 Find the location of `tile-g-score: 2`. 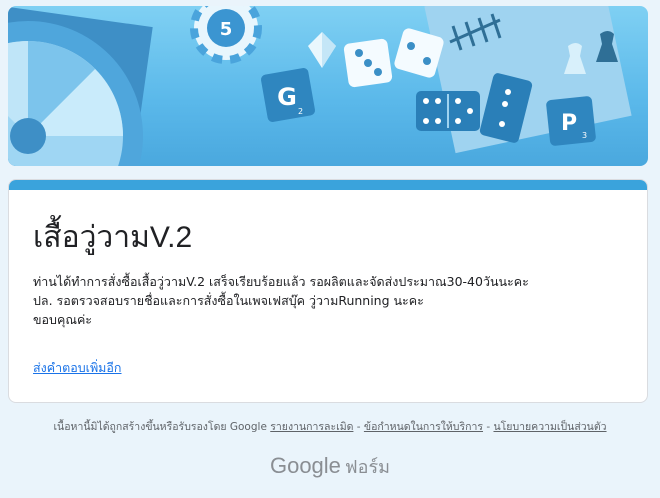

tile-g-score: 2 is located at coordinates (300, 111).